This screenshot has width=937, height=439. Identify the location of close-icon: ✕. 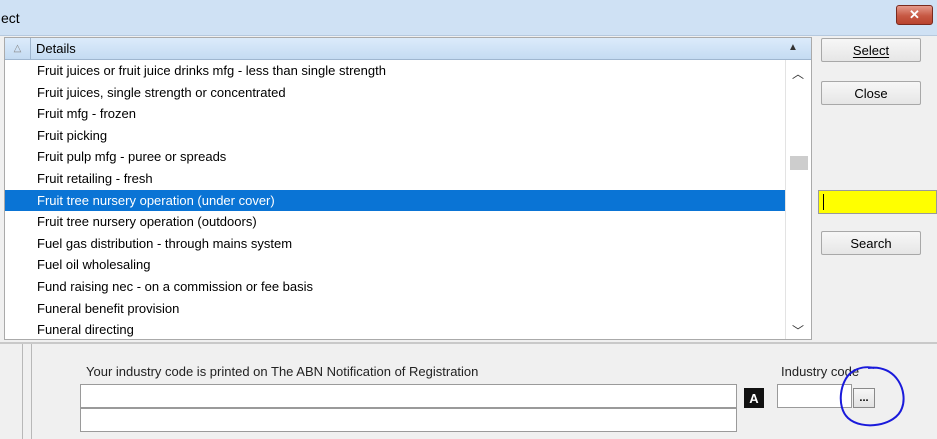
(914, 14).